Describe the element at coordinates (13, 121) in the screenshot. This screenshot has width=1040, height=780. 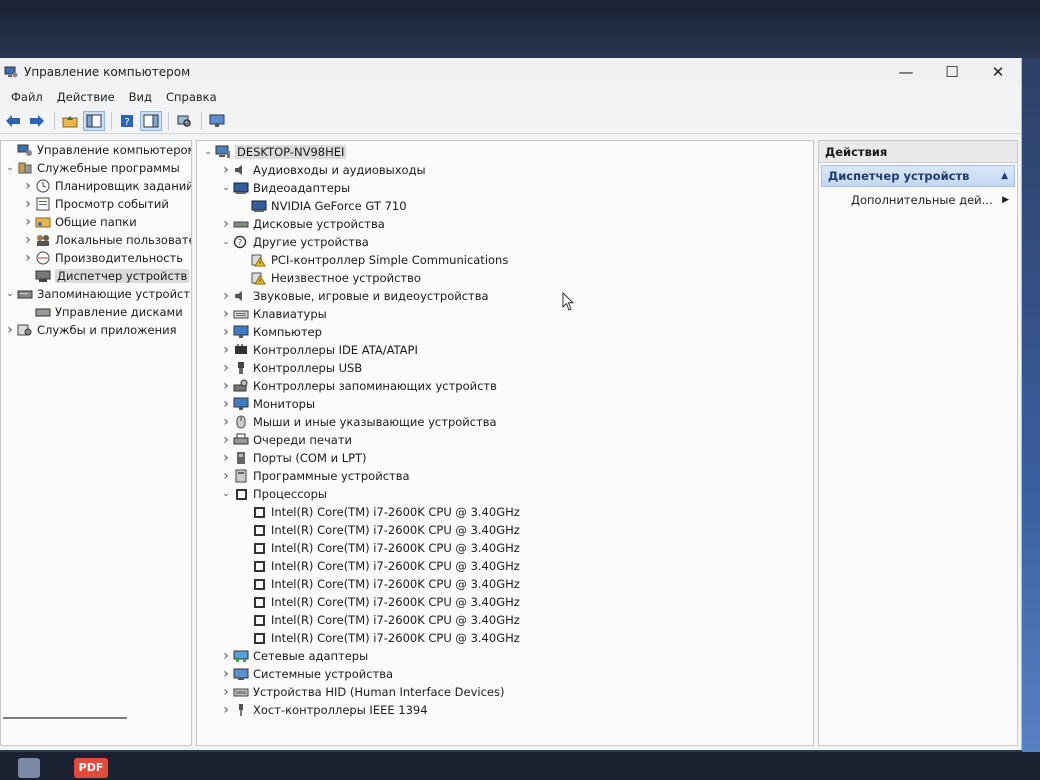
I see `back-button` at that location.